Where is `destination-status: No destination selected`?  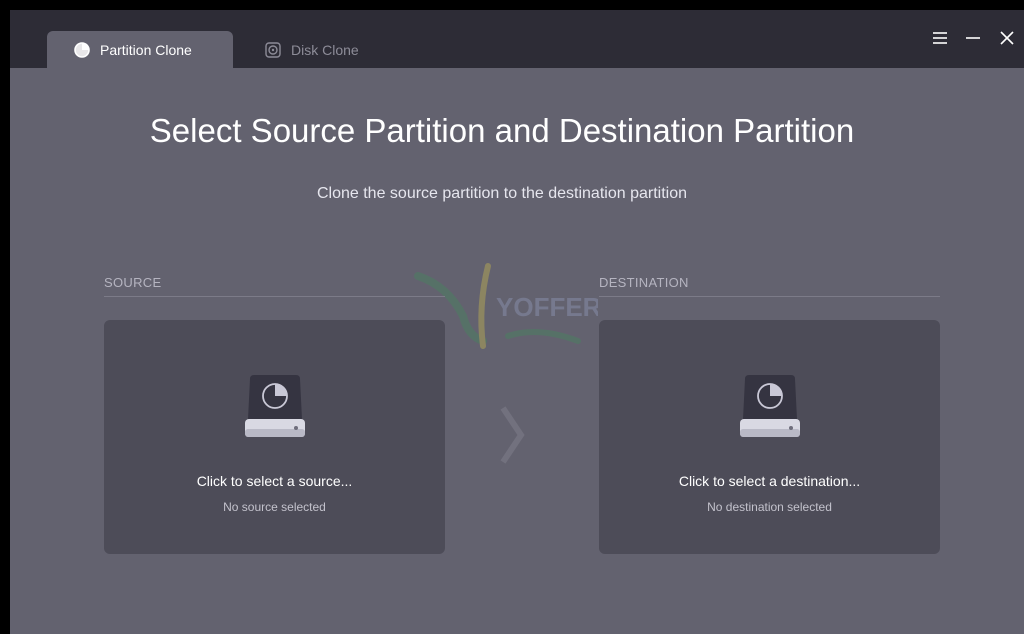 destination-status: No destination selected is located at coordinates (769, 507).